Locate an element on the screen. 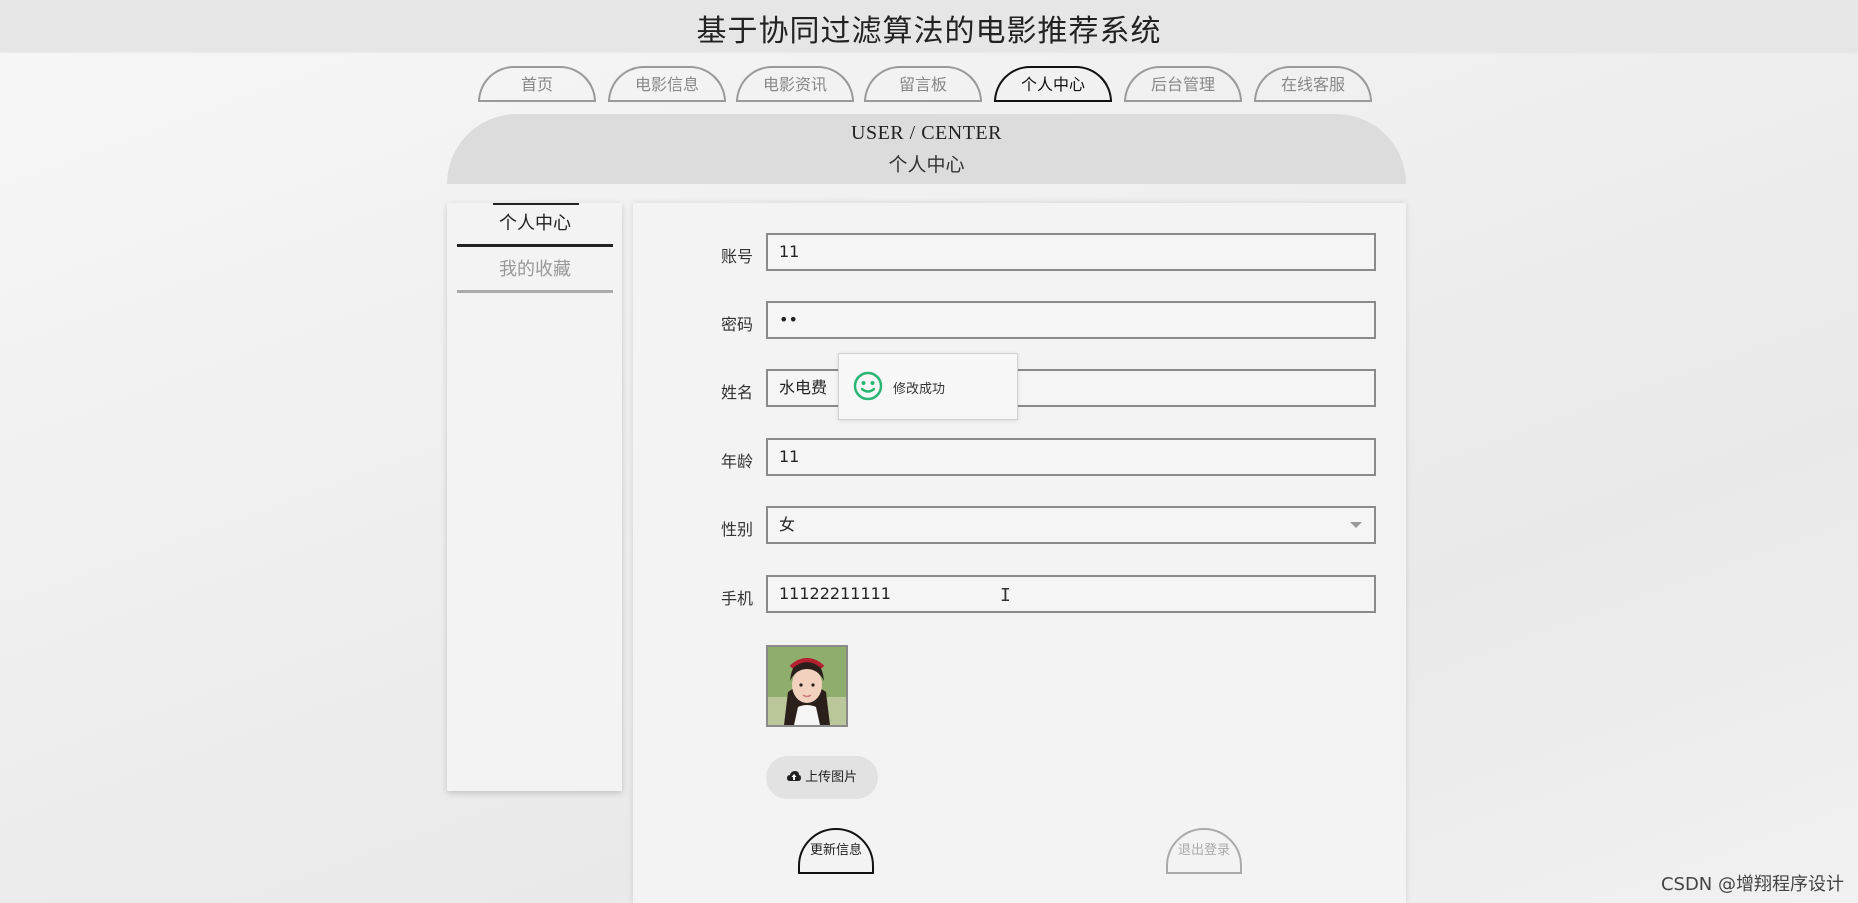 The width and height of the screenshot is (1858, 903). top-bar: 基于协同过滤算法的电影推荐系统 is located at coordinates (929, 26).